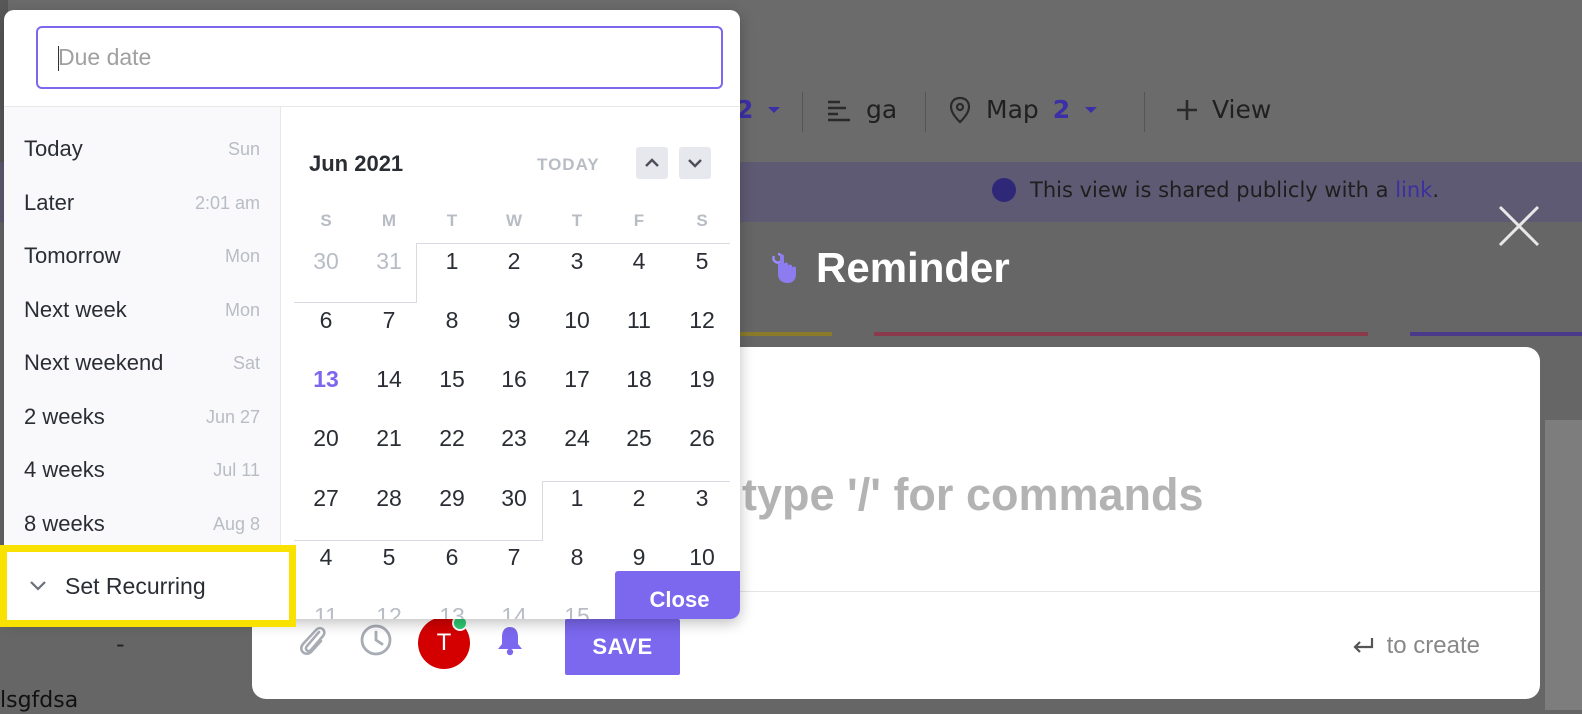 This screenshot has width=1582, height=714. Describe the element at coordinates (142, 470) in the screenshot. I see `shortcut-4-weeks: 4 weeks Jul 11` at that location.